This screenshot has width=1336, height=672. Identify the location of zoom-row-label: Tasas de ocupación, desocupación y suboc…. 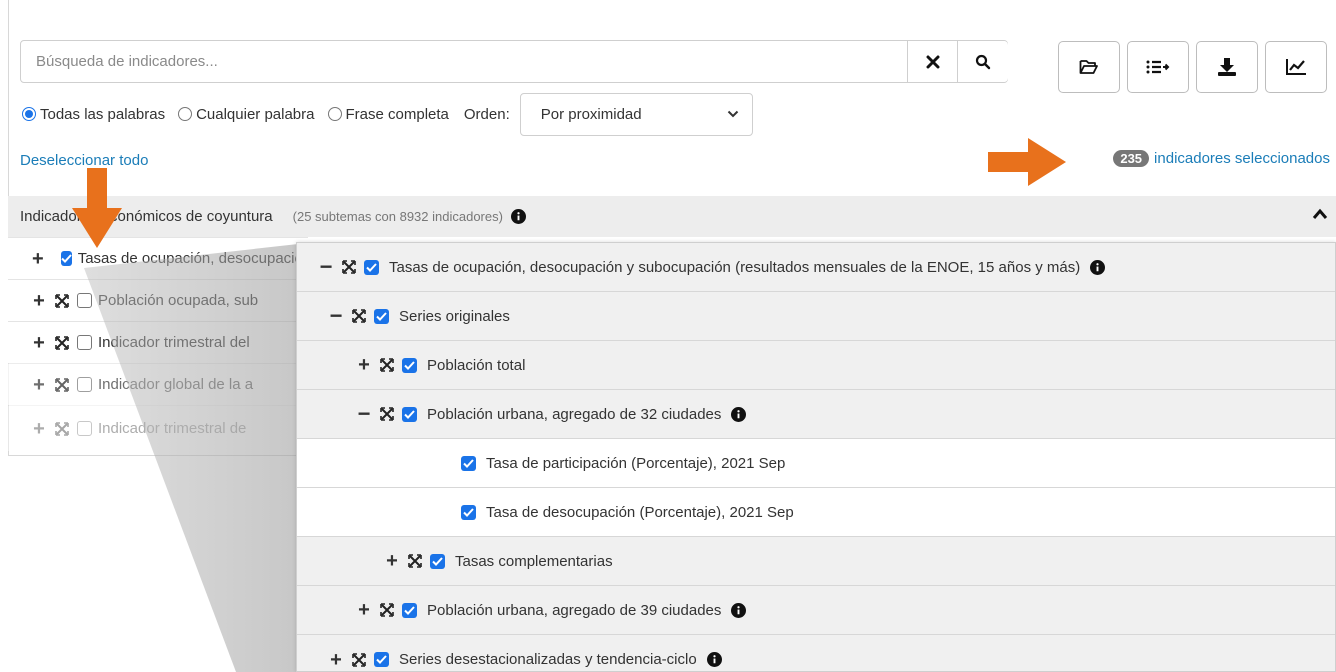
(735, 267).